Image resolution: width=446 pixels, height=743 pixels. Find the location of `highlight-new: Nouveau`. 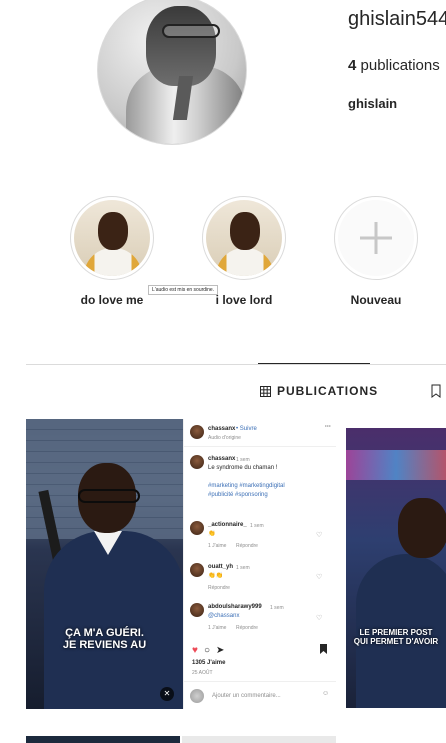

highlight-new: Nouveau is located at coordinates (376, 251).